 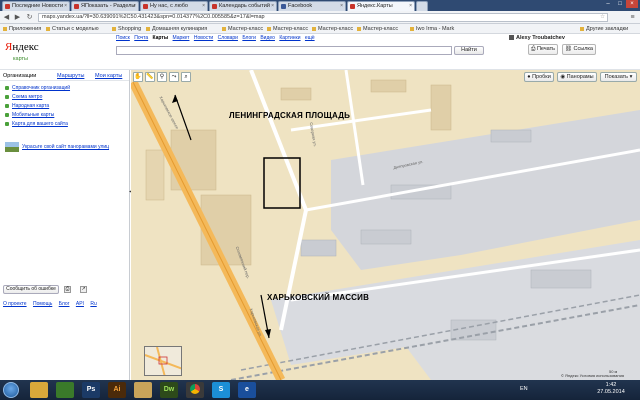 I want to click on taskbar-app-files, so click(x=143, y=390).